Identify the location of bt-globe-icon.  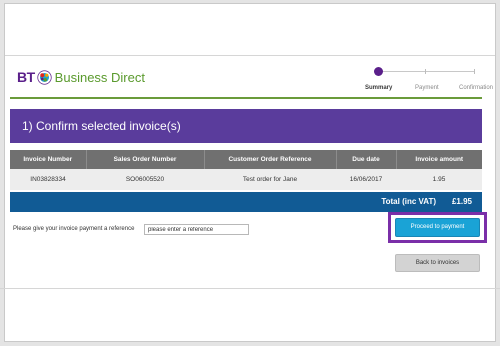
(44, 77).